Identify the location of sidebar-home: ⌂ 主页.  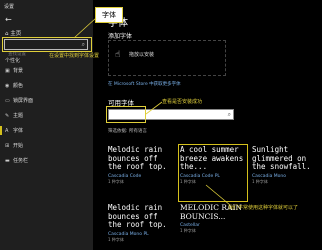
(13, 33).